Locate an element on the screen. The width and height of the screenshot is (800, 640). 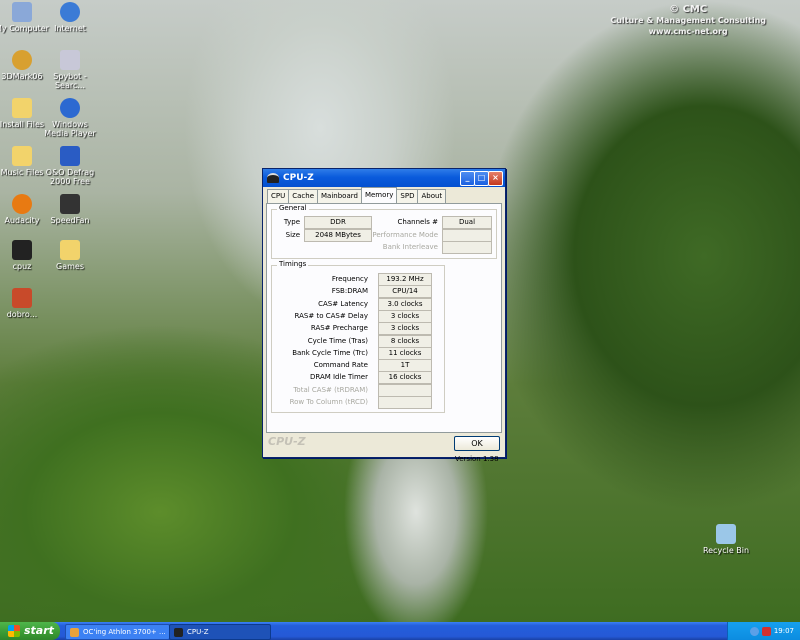
timing-label: Row To Column (tRCD) is located at coordinates (328, 402).